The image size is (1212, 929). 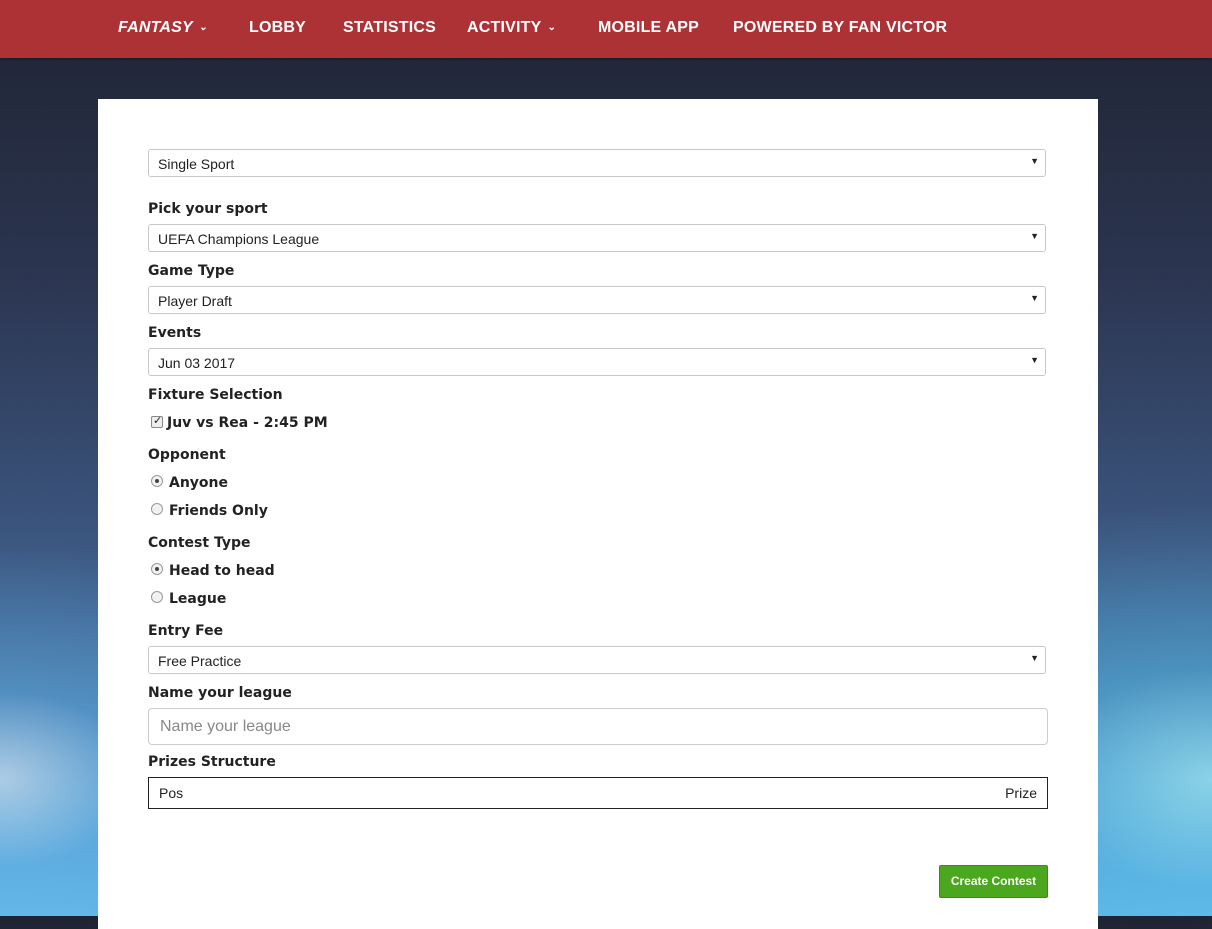 I want to click on league-name-input, so click(x=598, y=726).